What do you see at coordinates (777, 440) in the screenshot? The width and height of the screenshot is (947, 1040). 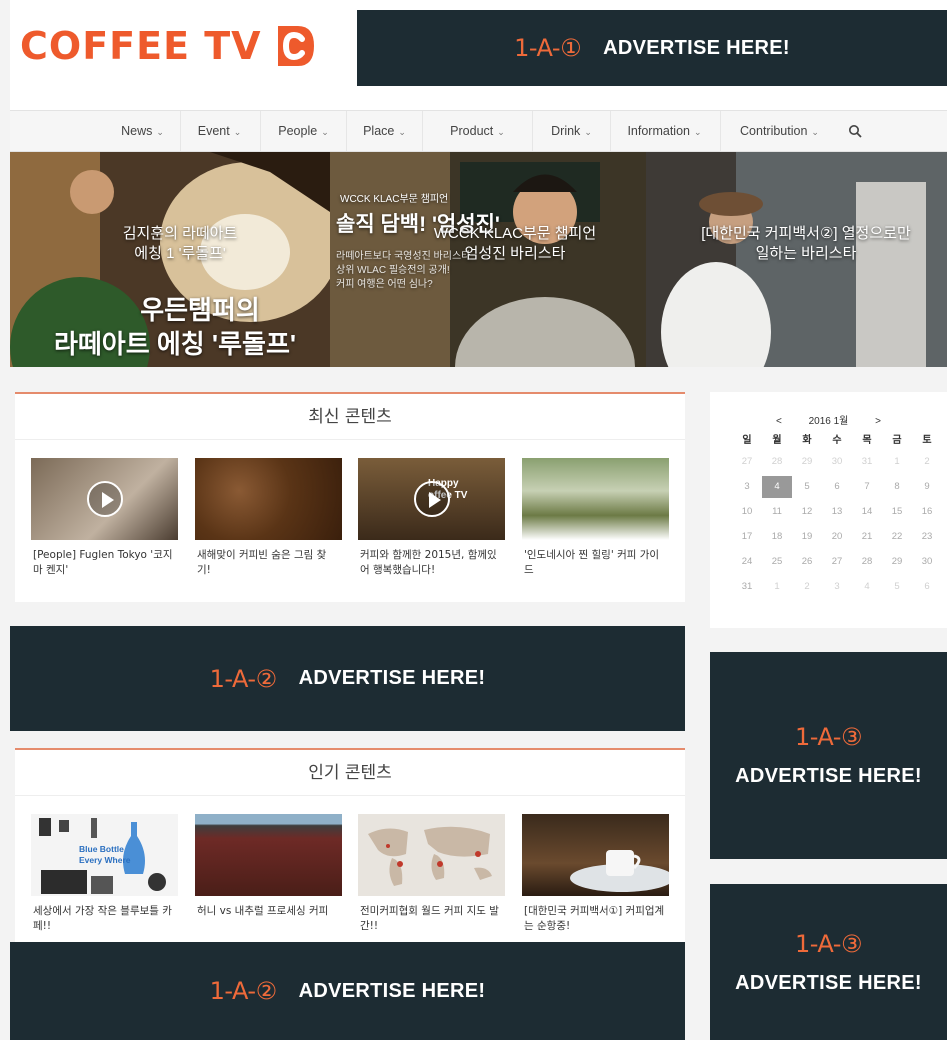 I see `weekday: 월` at bounding box center [777, 440].